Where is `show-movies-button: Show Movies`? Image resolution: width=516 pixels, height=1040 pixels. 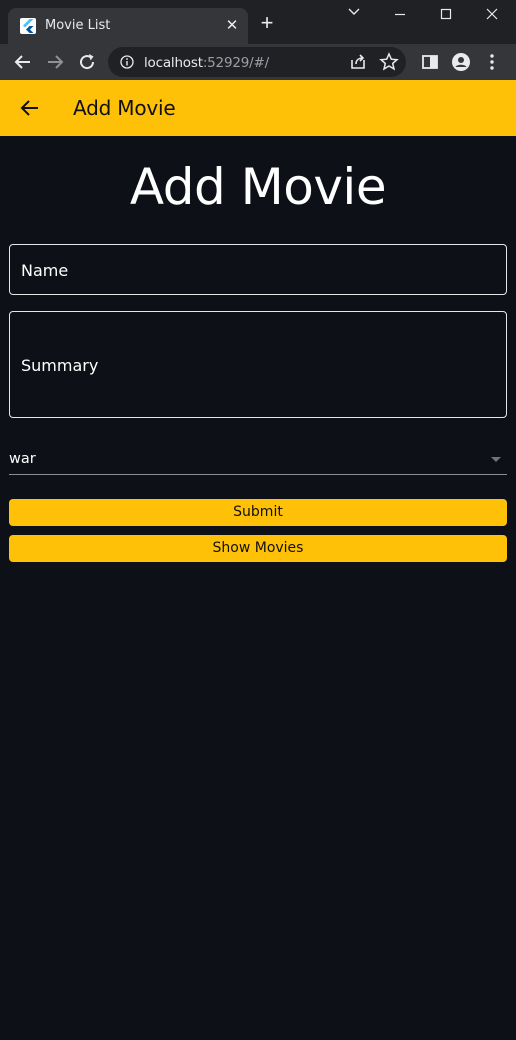
show-movies-button: Show Movies is located at coordinates (258, 548).